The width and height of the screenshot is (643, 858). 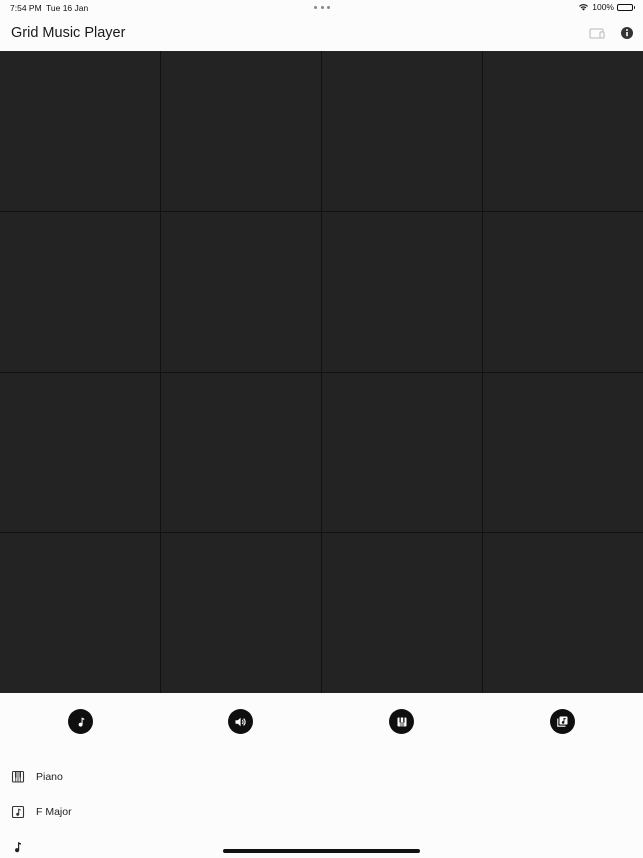 What do you see at coordinates (321, 813) in the screenshot?
I see `key-row: F Major` at bounding box center [321, 813].